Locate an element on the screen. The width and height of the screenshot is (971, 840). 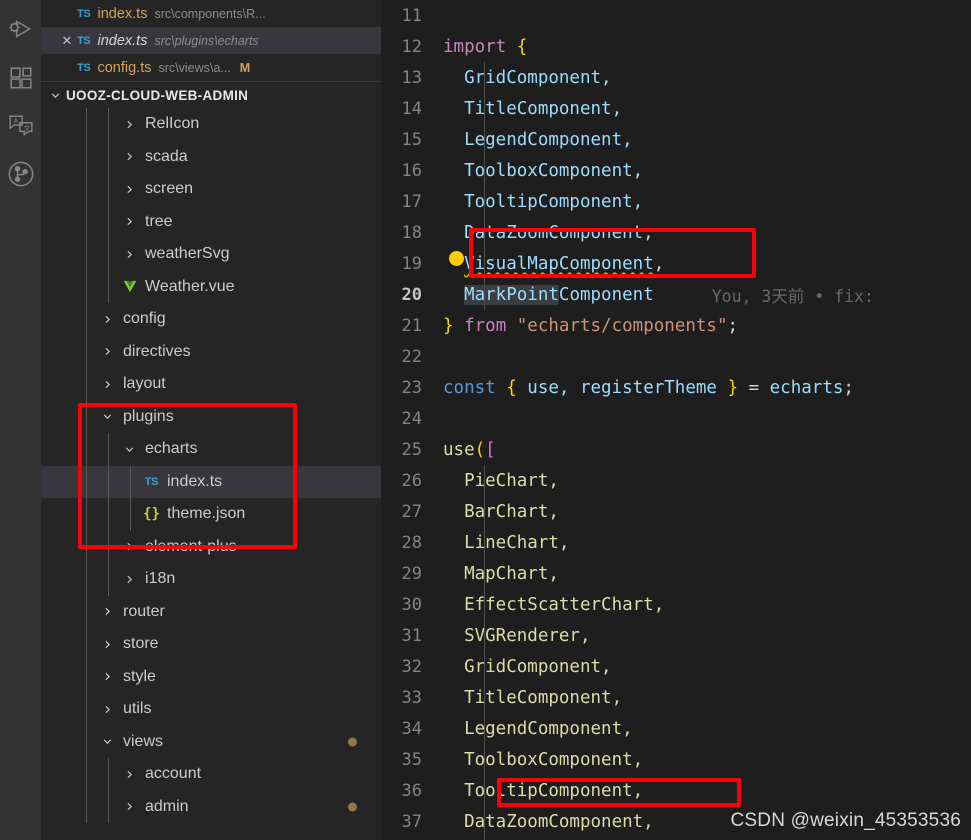
tree-item-relicon: RelIcon is located at coordinates (211, 124).